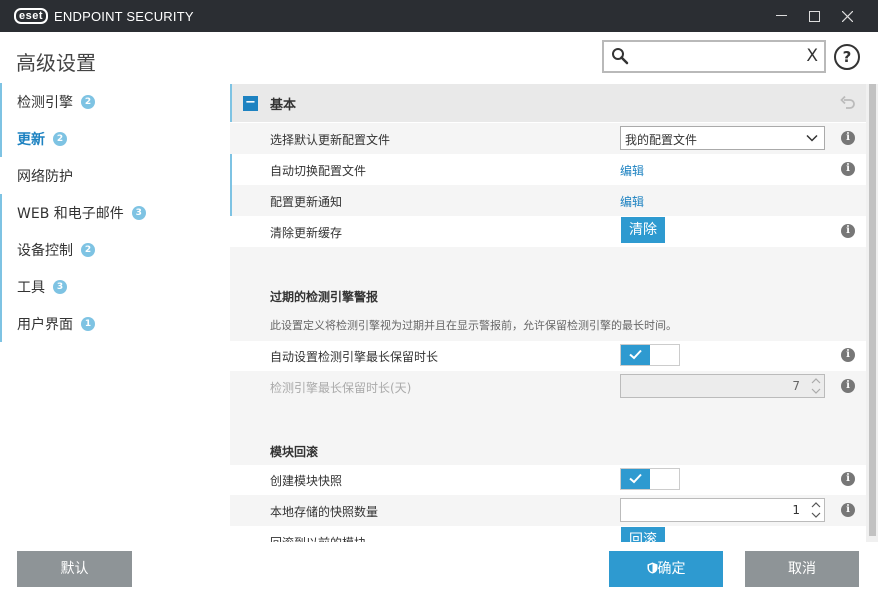  What do you see at coordinates (70, 213) in the screenshot?
I see `sidebar-item-label: WEB 和电子邮件` at bounding box center [70, 213].